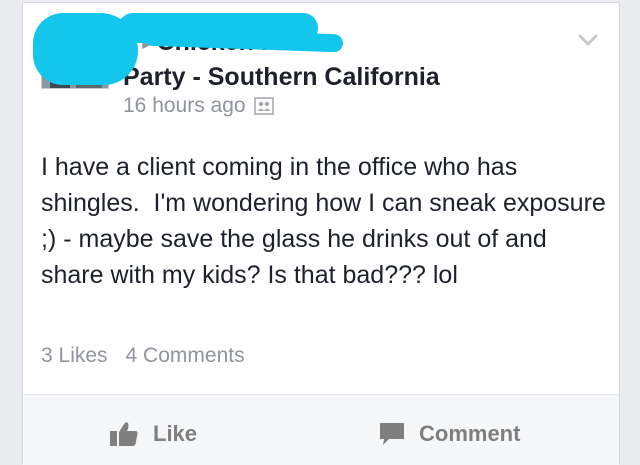 This screenshot has width=640, height=465. What do you see at coordinates (263, 106) in the screenshot?
I see `group-audience-icon` at bounding box center [263, 106].